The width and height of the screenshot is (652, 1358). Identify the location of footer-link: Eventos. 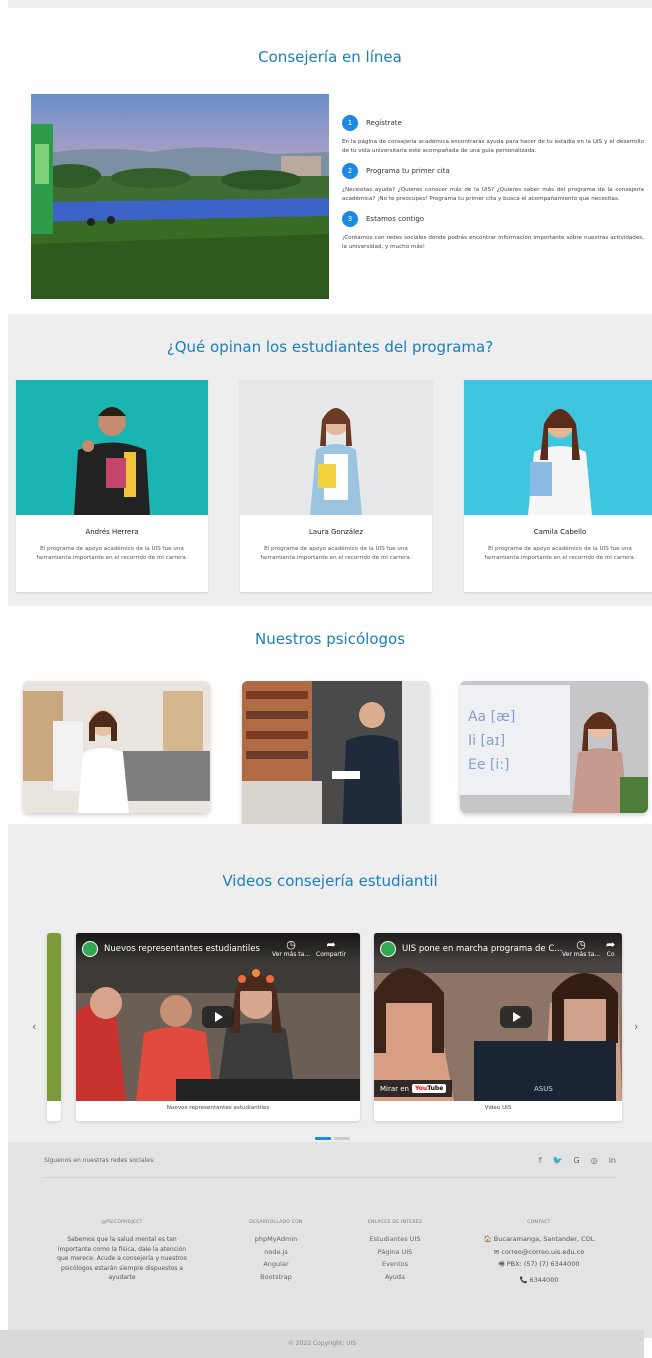
(395, 1264).